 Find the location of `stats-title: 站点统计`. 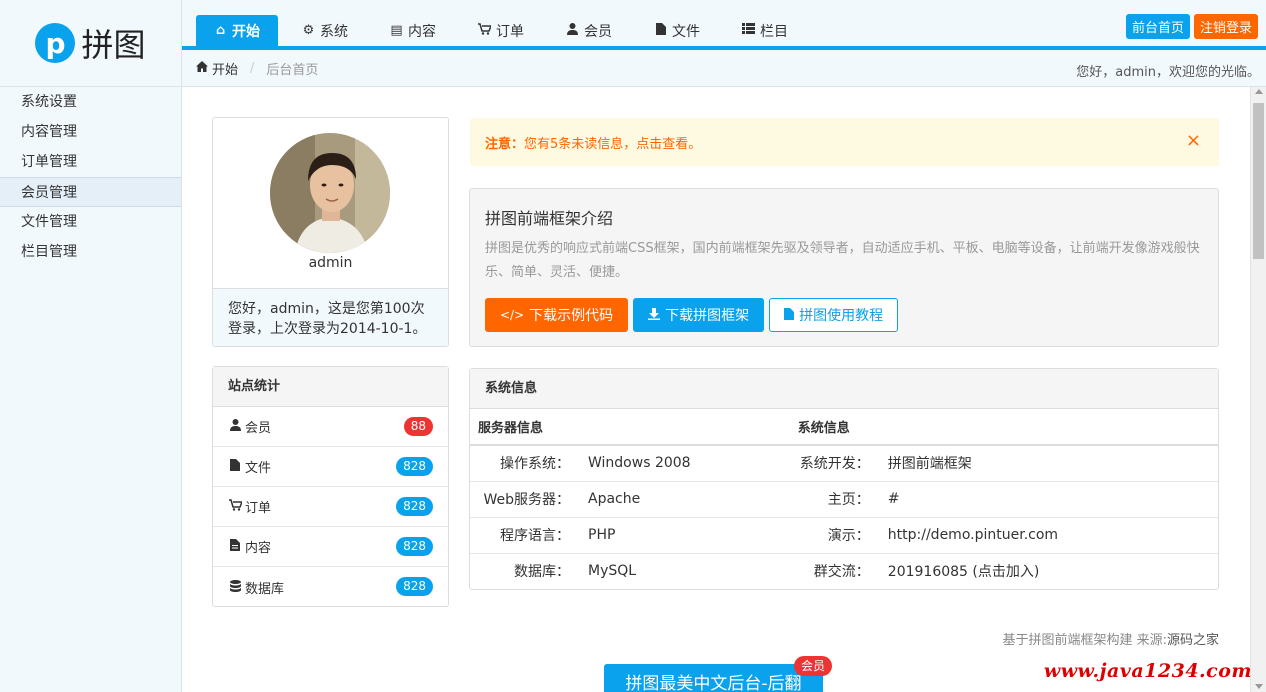

stats-title: 站点统计 is located at coordinates (330, 387).